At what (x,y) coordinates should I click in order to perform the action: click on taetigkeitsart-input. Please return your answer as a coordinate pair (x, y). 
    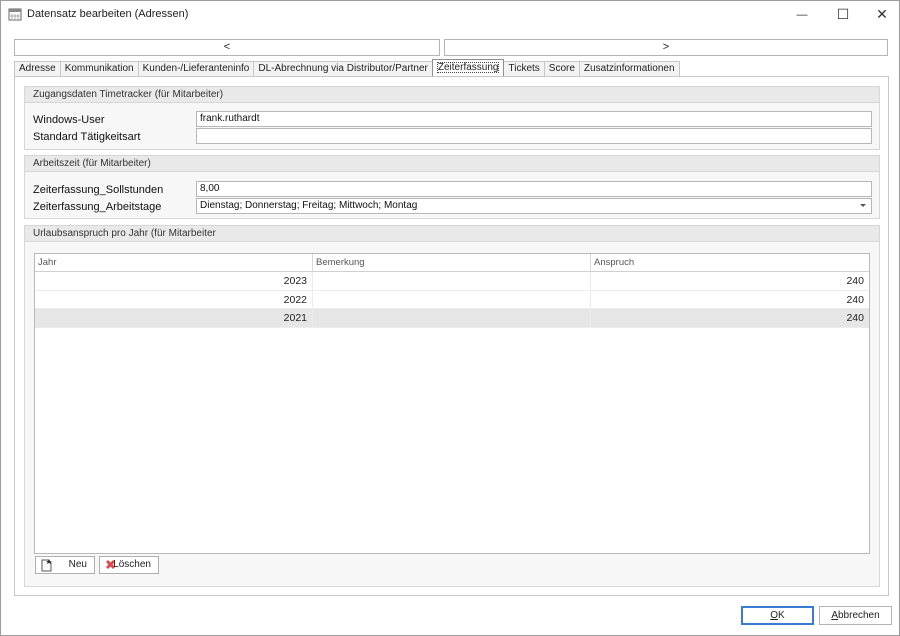
    Looking at the image, I should click on (534, 136).